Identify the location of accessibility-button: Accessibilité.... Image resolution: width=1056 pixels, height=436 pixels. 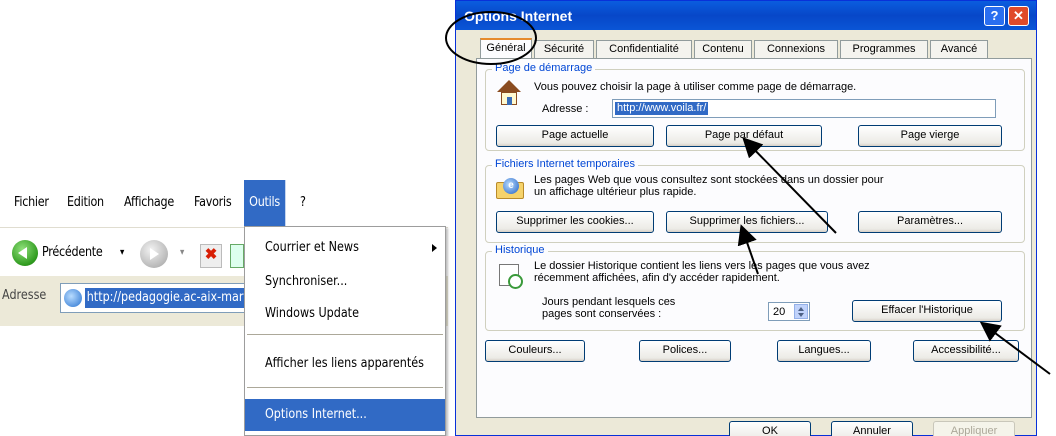
(966, 351).